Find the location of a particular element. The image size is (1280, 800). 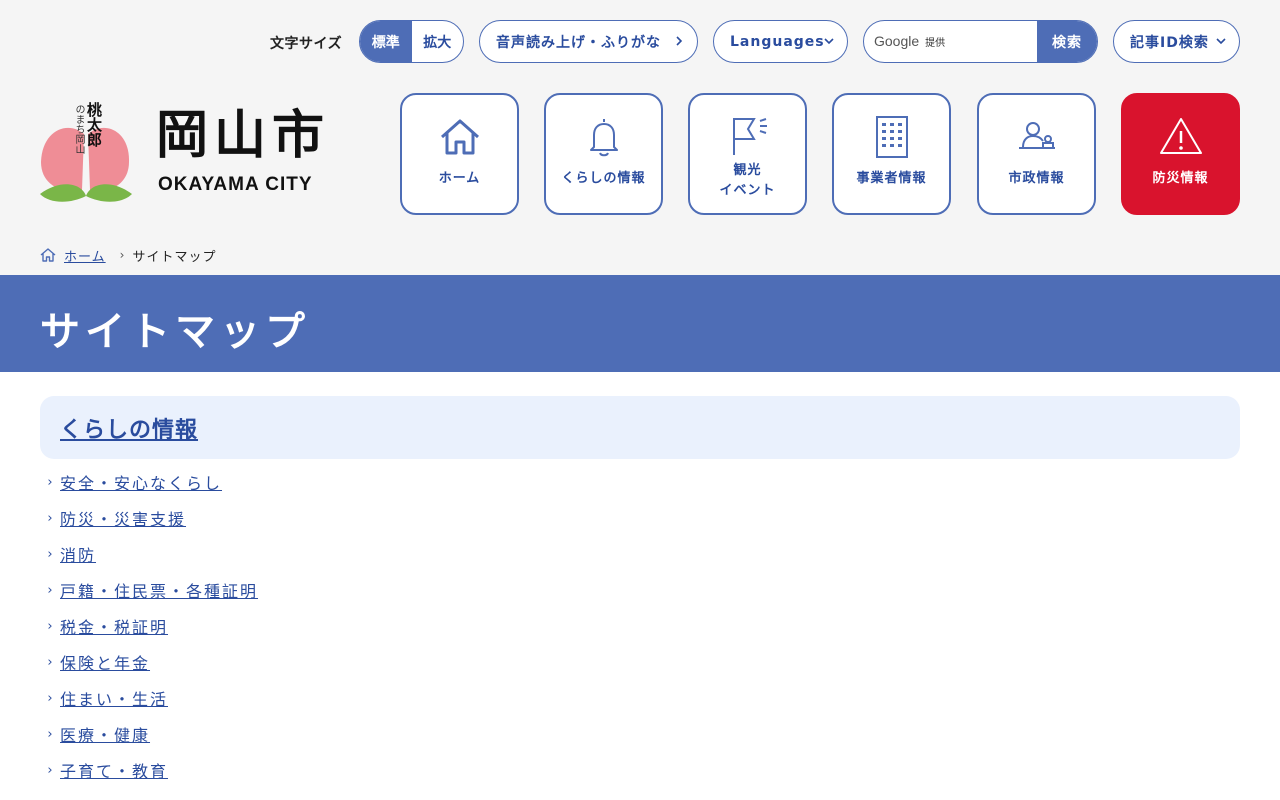

font-size-label: 文字サイズ is located at coordinates (306, 44).